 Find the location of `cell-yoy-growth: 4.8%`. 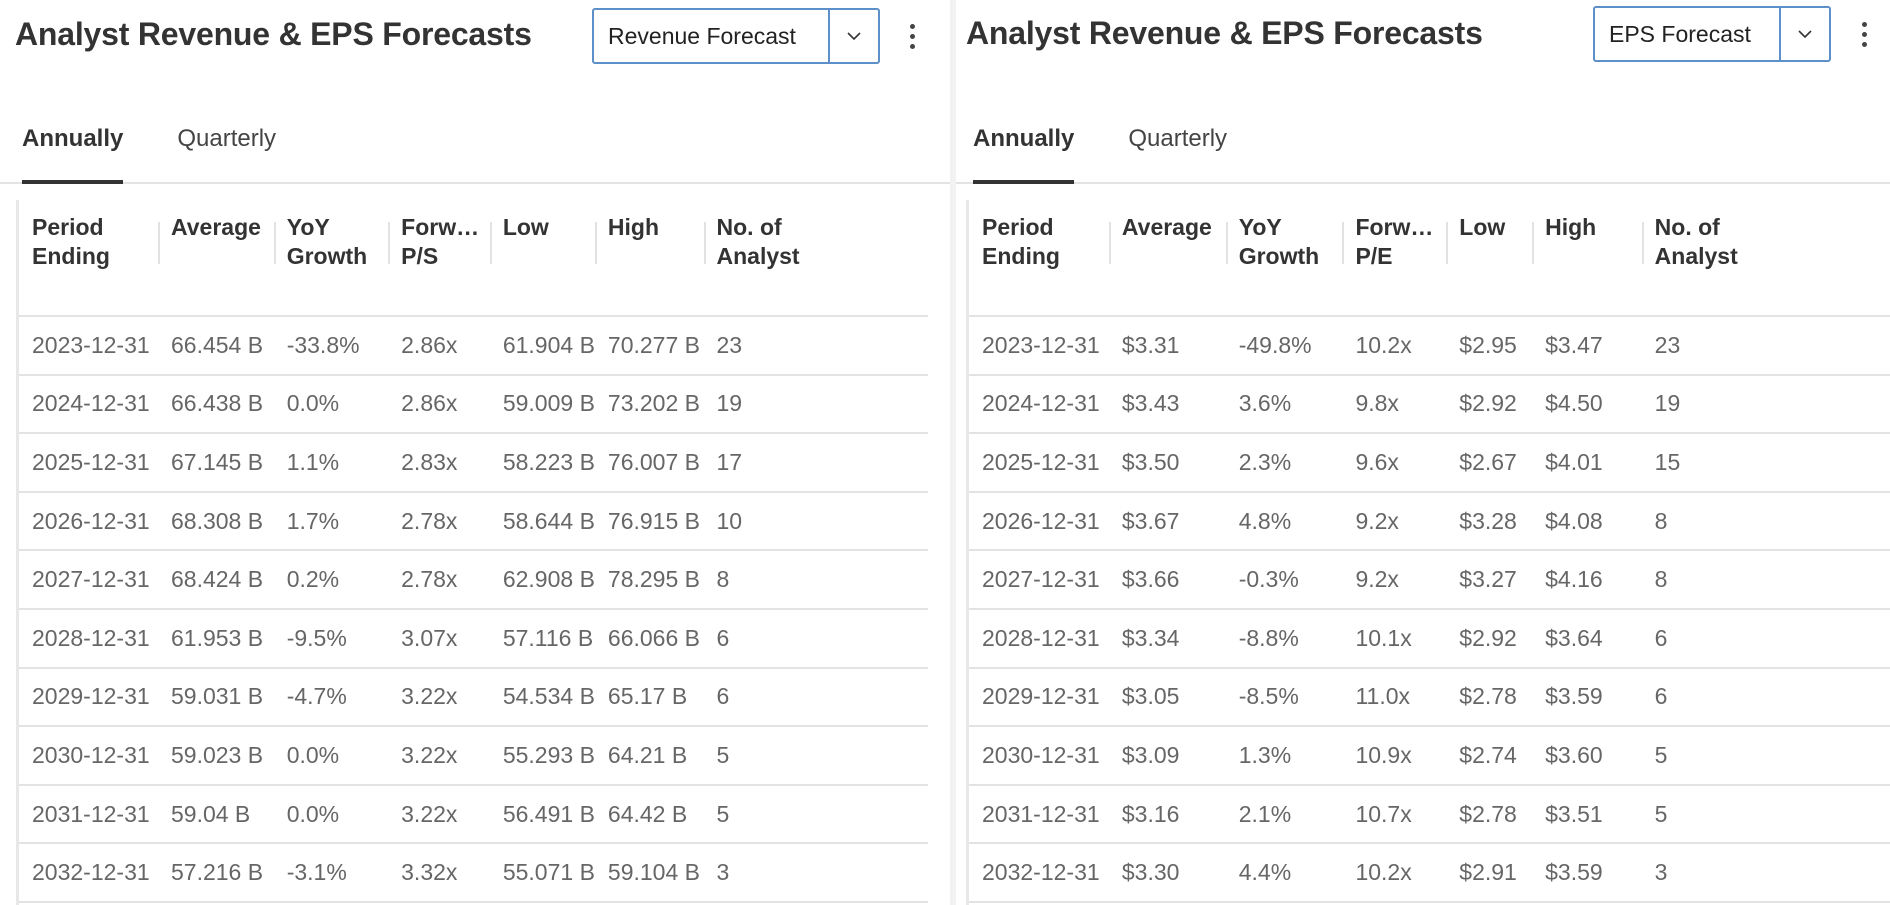

cell-yoy-growth: 4.8% is located at coordinates (1284, 520).